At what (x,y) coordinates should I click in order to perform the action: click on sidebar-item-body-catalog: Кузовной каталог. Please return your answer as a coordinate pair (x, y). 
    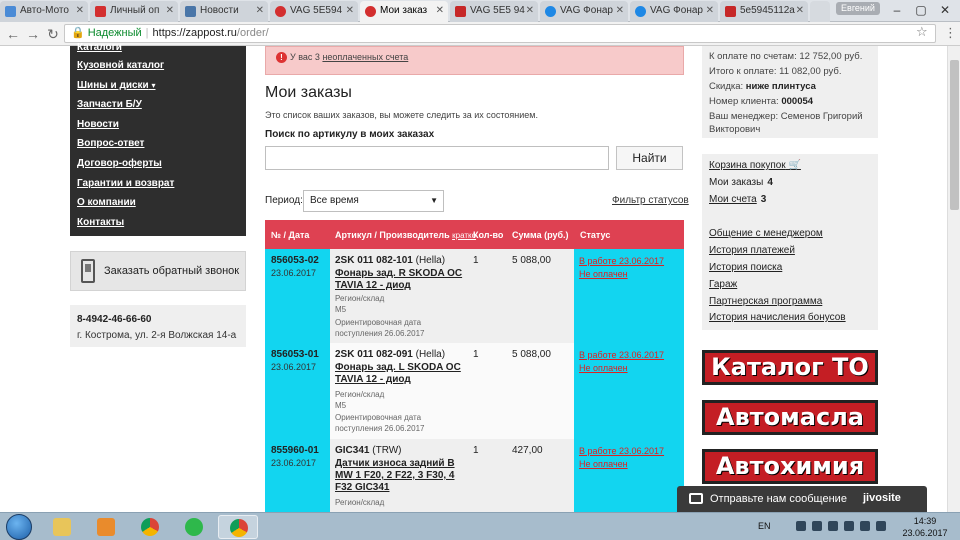
    Looking at the image, I should click on (120, 65).